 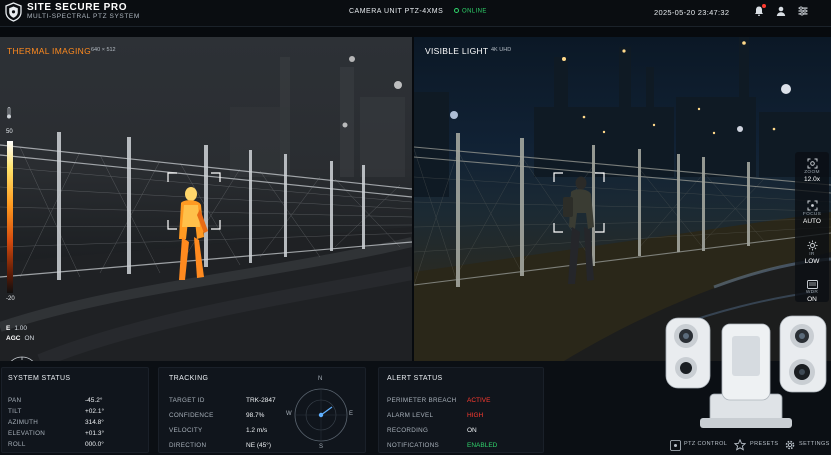 I want to click on notifications-label: NOTIFICATIONS, so click(x=413, y=445).